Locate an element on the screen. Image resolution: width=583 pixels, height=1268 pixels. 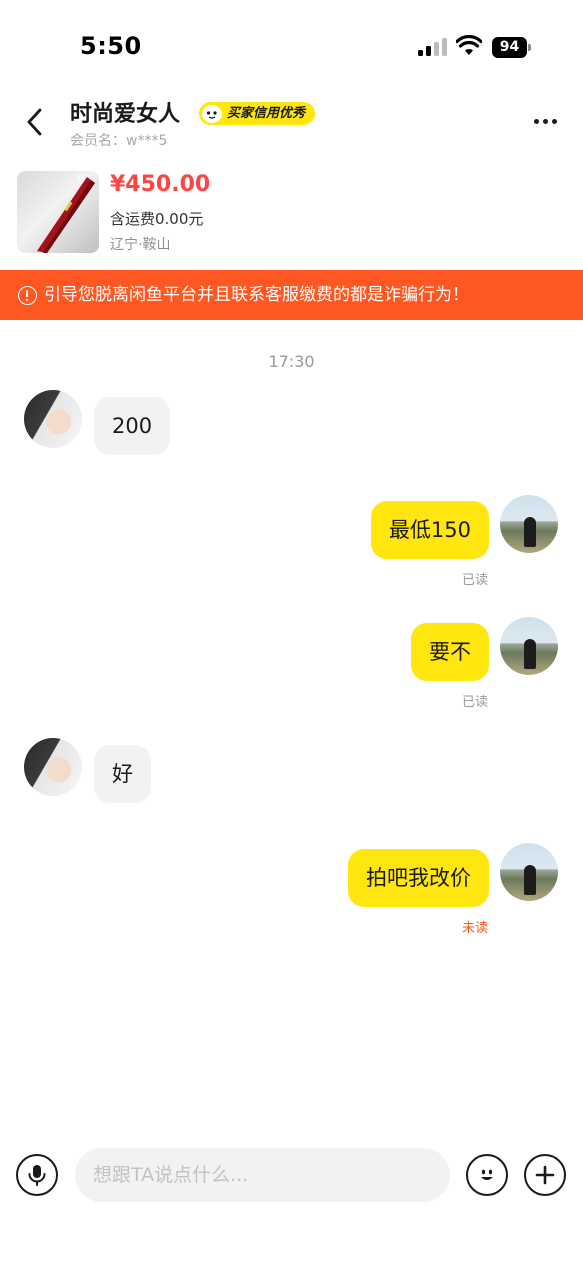
emoji-button is located at coordinates (487, 1175).